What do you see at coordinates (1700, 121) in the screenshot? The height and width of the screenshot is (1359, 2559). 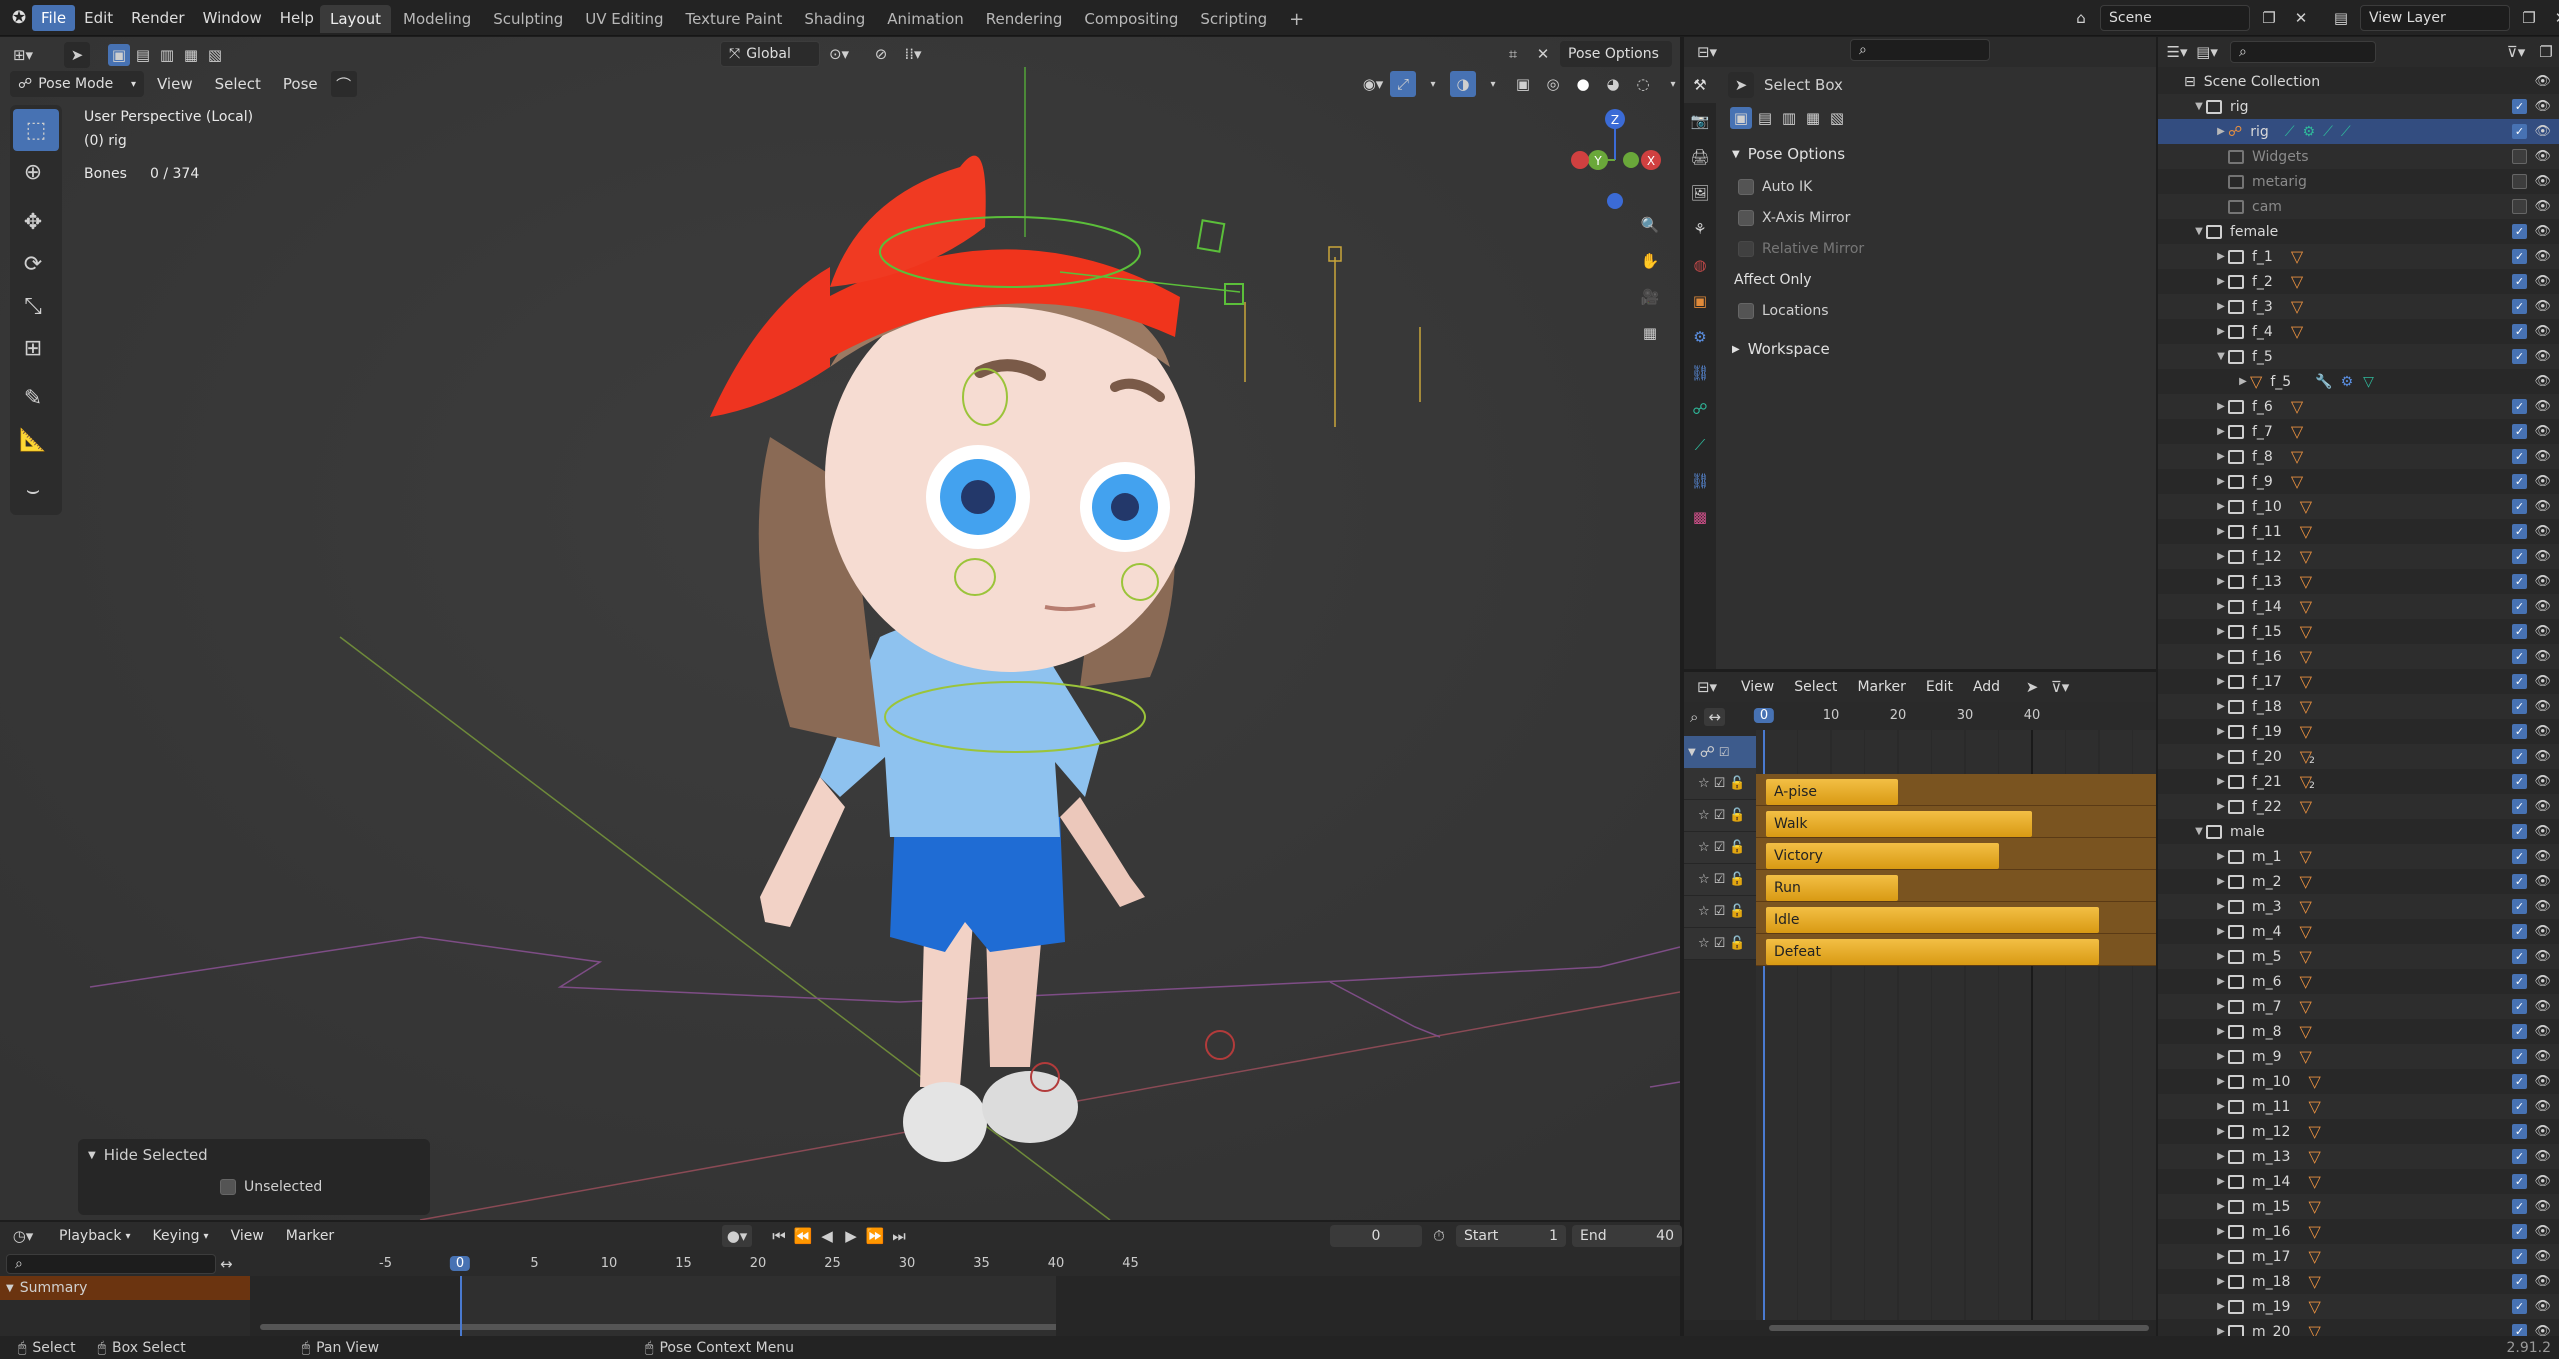 I see `render-tab-icon: 📷` at bounding box center [1700, 121].